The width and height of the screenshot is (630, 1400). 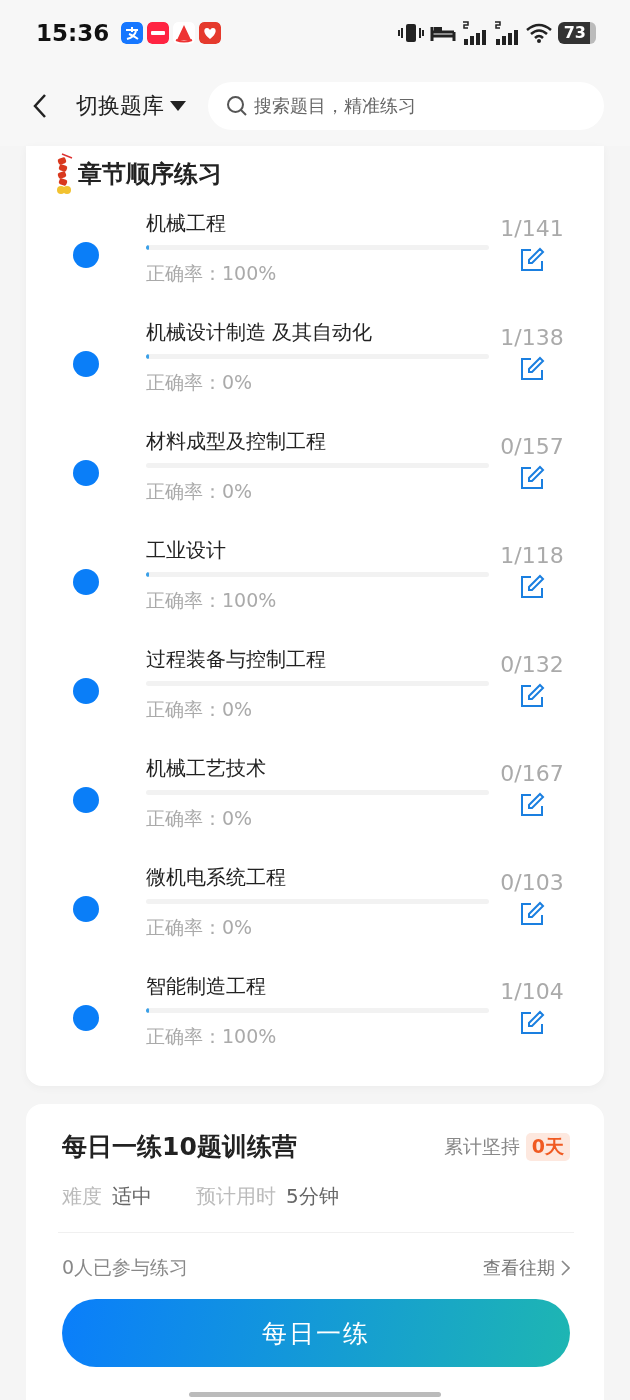 I want to click on switch-bank-button: 切换题库, so click(x=131, y=106).